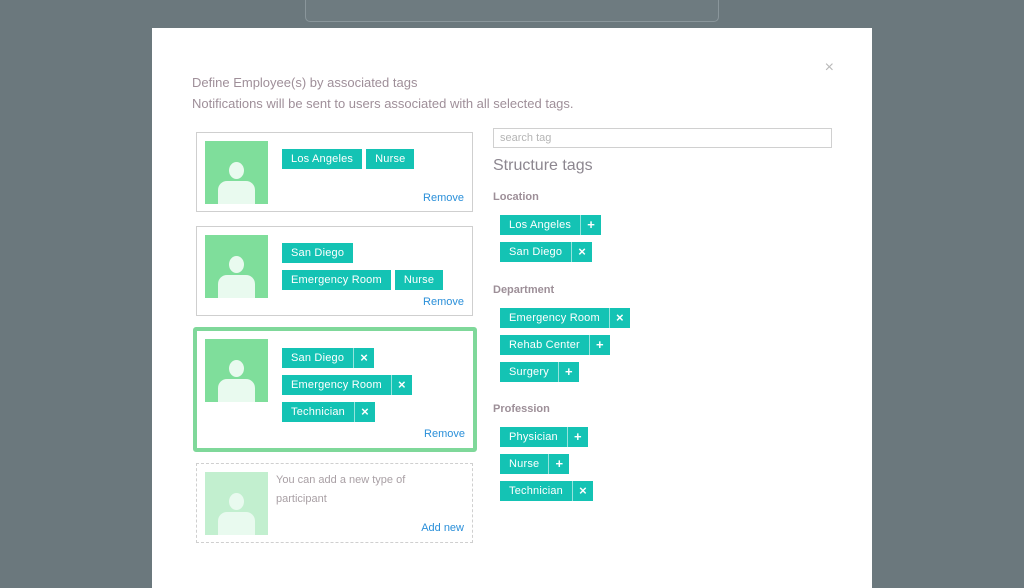 This screenshot has height=588, width=1024. I want to click on tag-san-diego: San Diego ×, so click(546, 252).